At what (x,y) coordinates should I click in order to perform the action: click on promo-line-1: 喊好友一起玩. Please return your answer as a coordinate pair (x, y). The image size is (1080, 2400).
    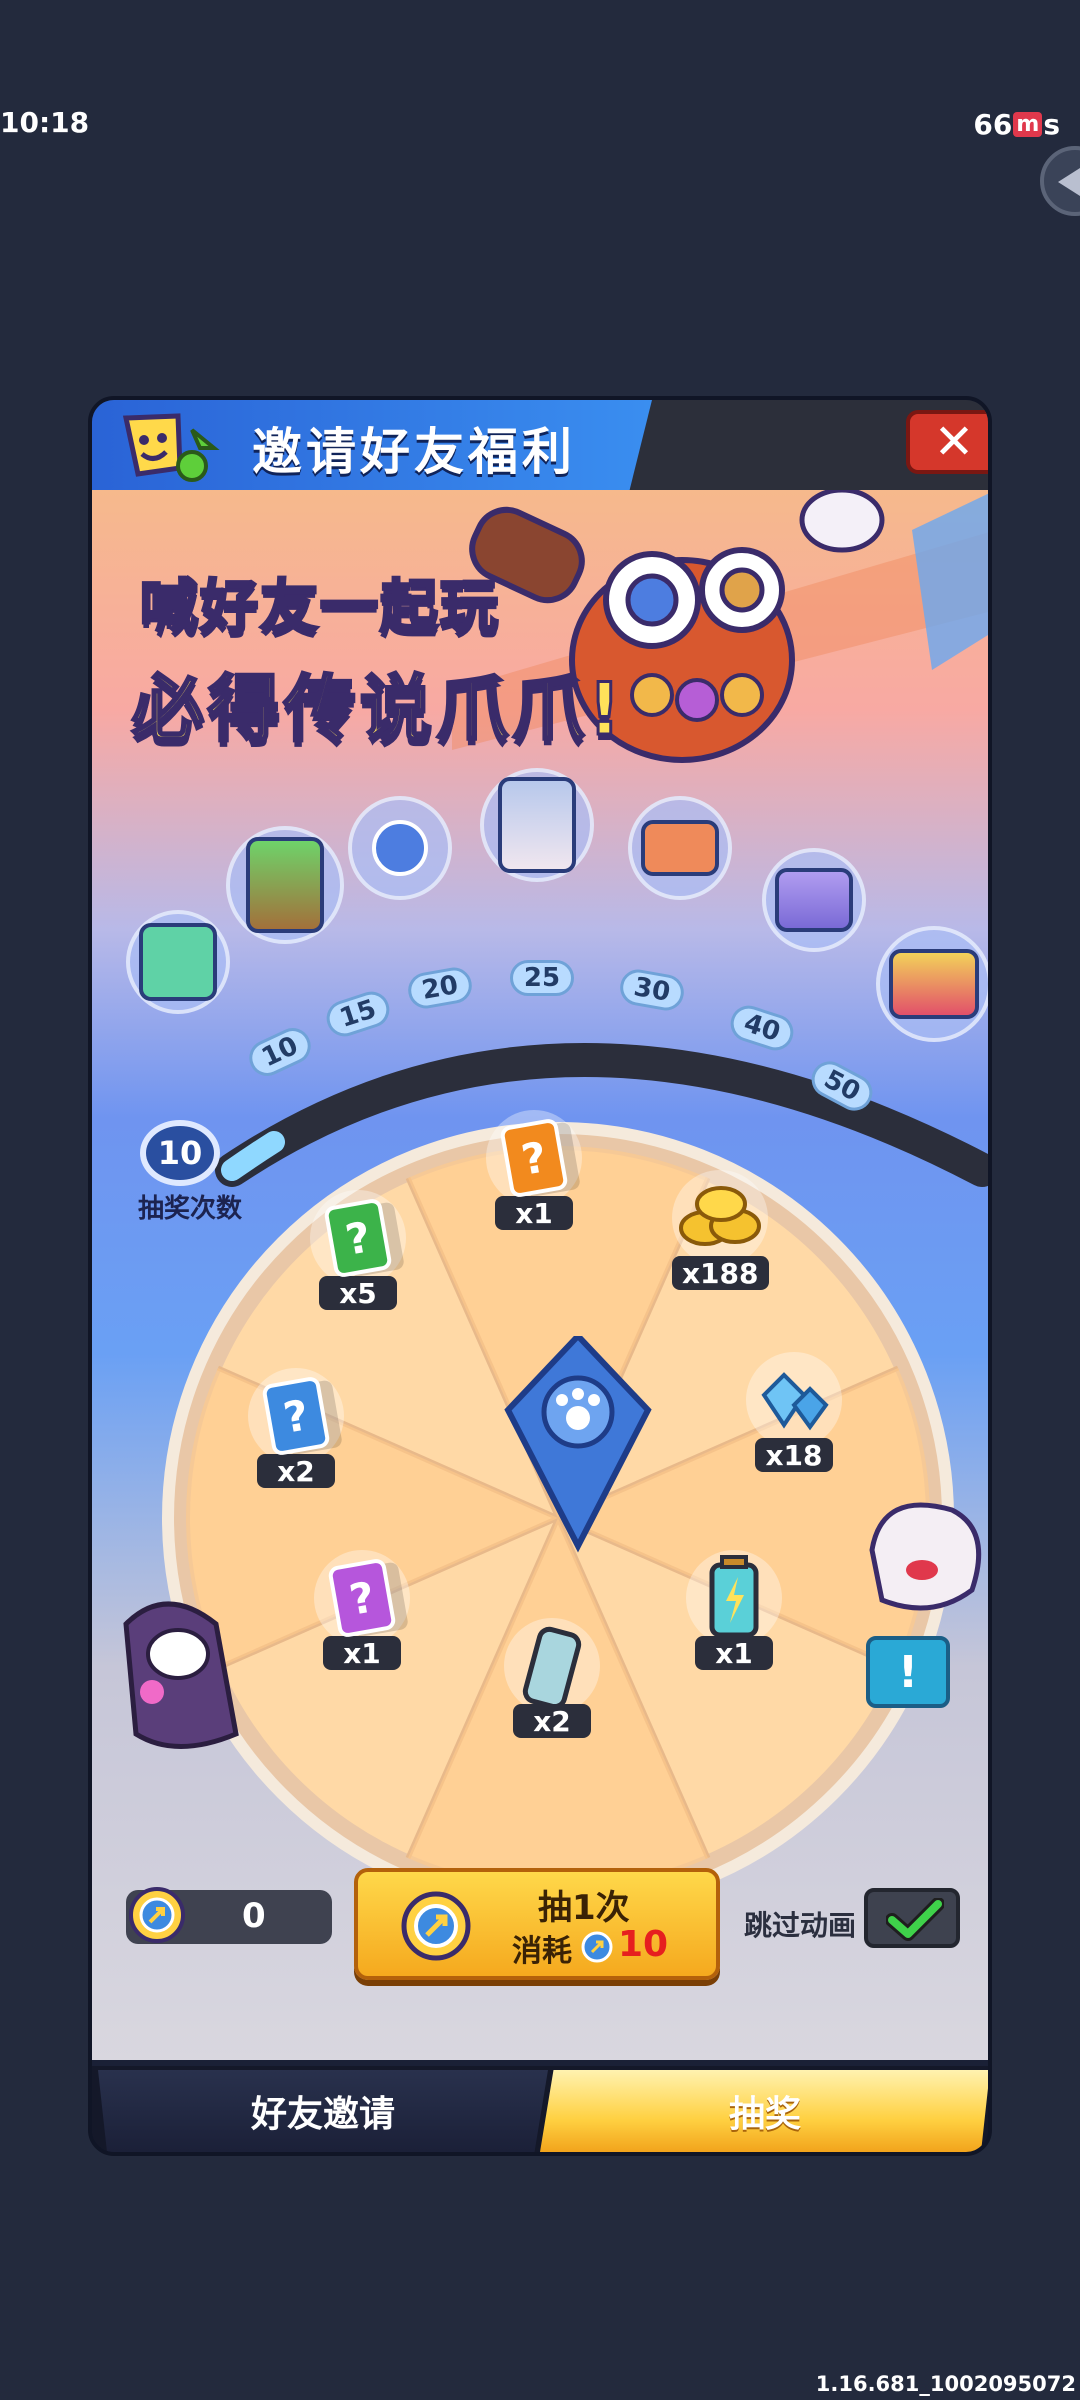
    Looking at the image, I should click on (319, 607).